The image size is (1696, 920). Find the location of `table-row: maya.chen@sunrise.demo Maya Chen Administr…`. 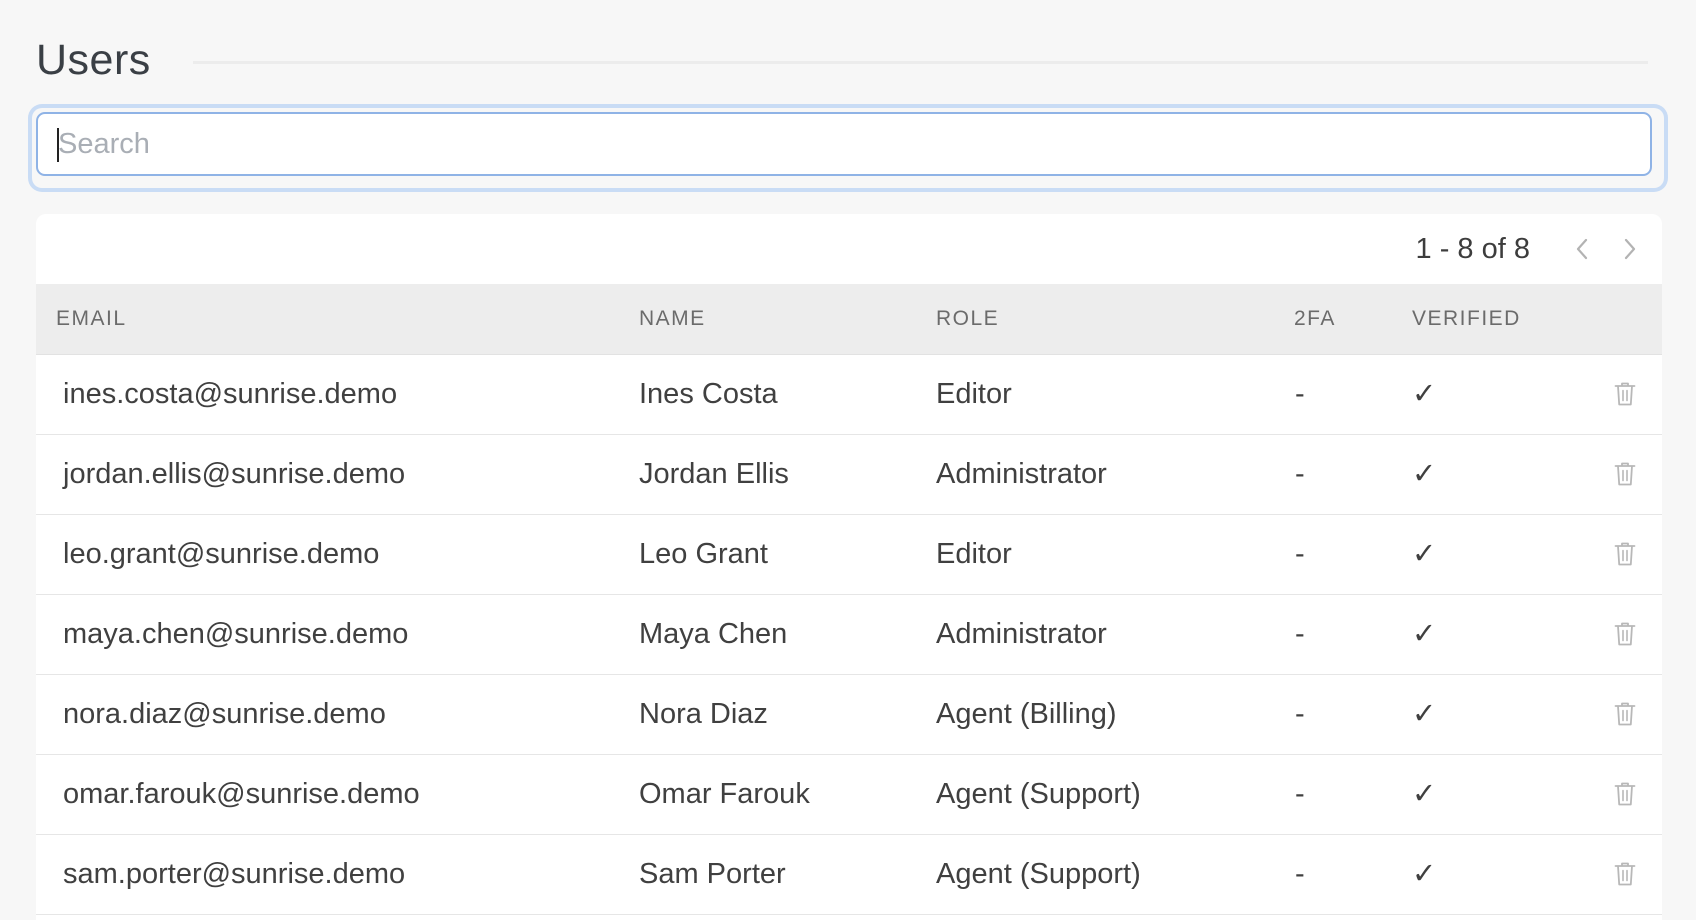

table-row: maya.chen@sunrise.demo Maya Chen Administr… is located at coordinates (849, 635).